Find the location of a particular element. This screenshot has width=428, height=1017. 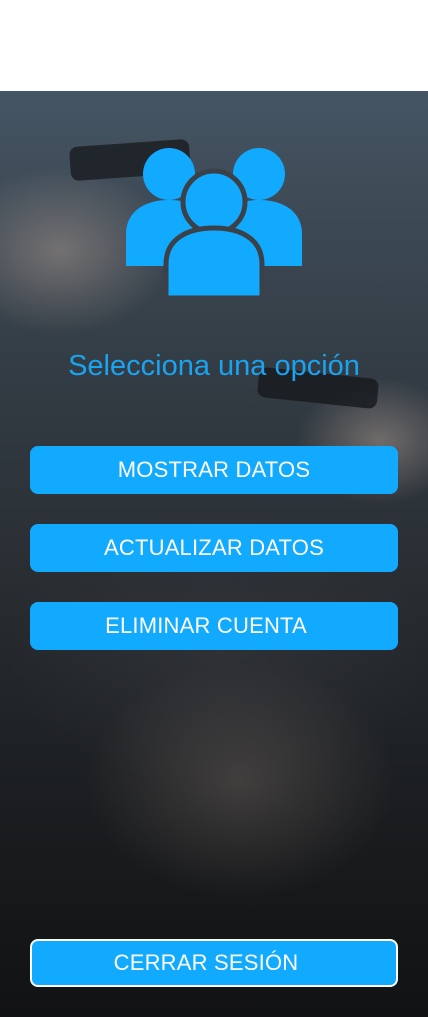

show-data-label: MOSTRAR DATOS is located at coordinates (214, 469).